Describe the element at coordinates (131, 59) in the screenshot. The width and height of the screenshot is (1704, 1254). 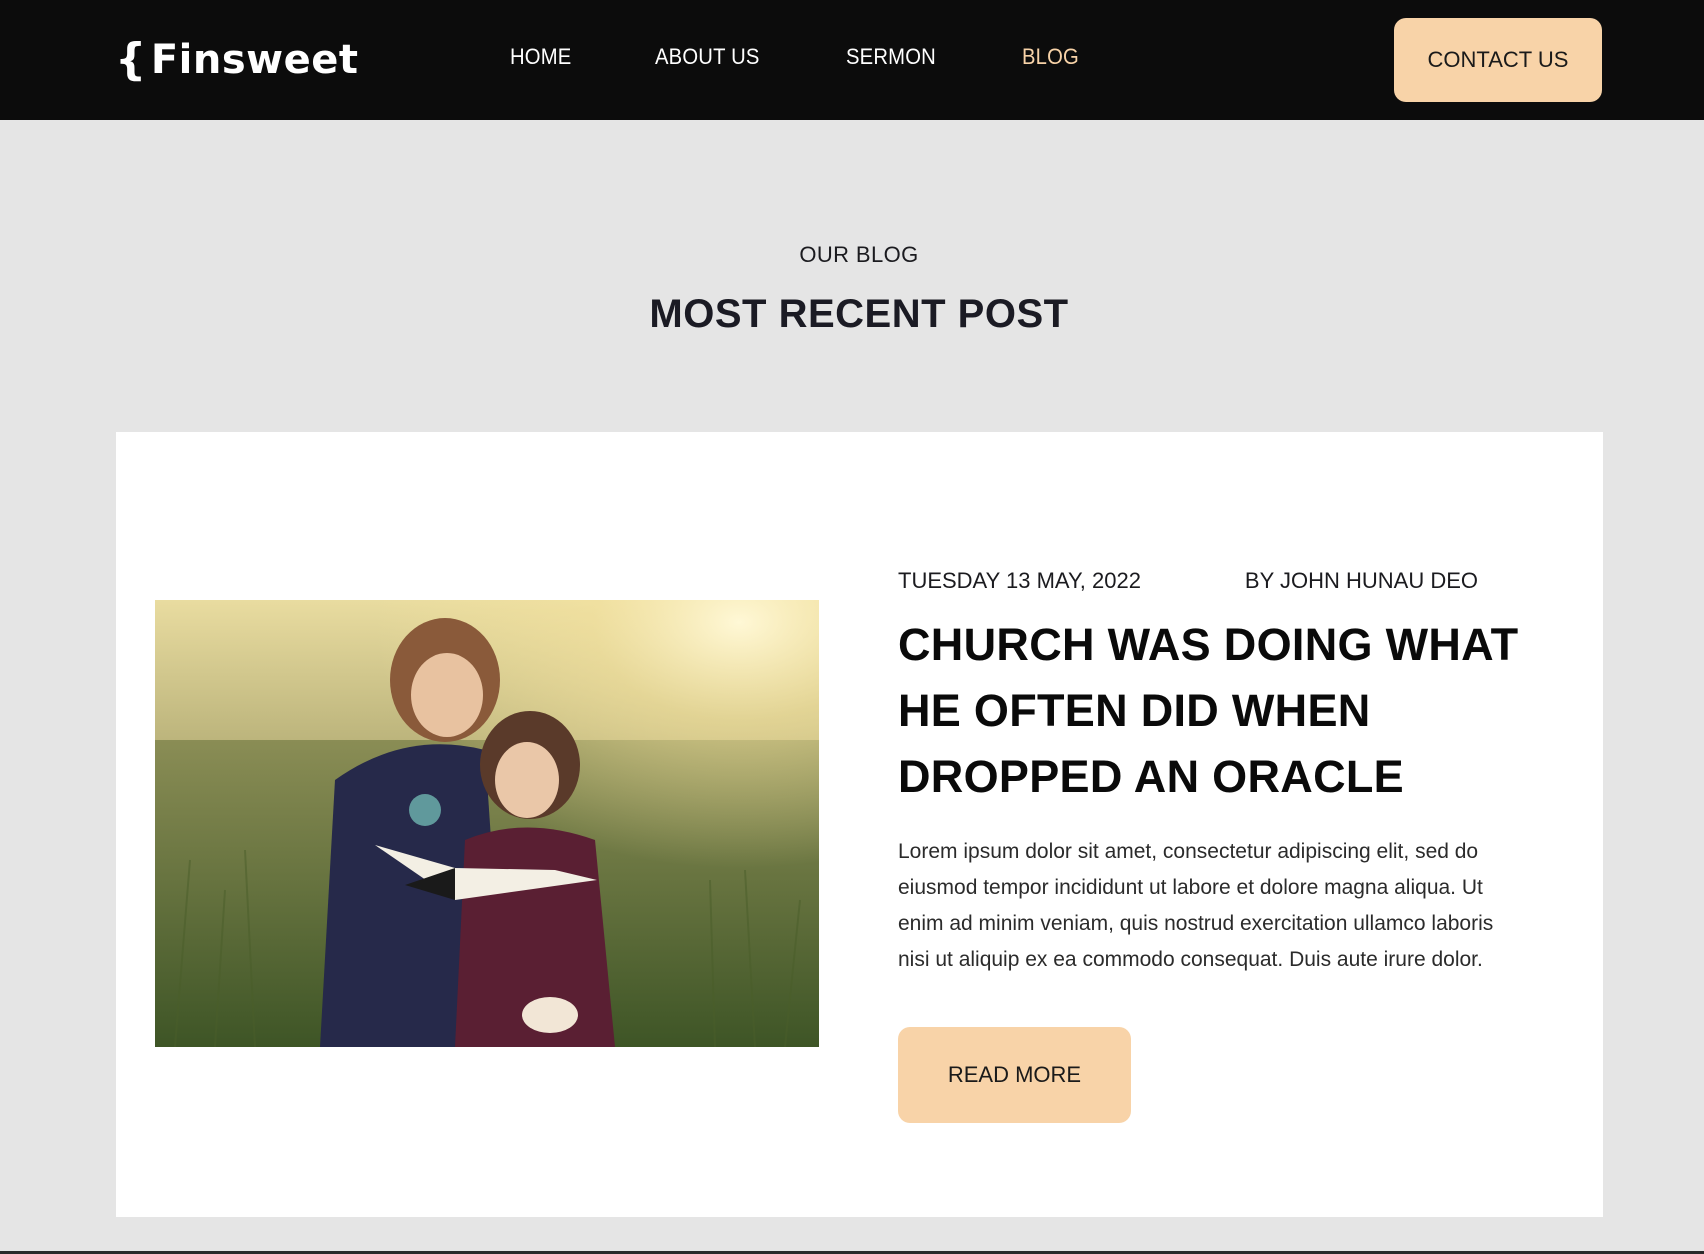
I see `logo-brace-icon: {` at that location.